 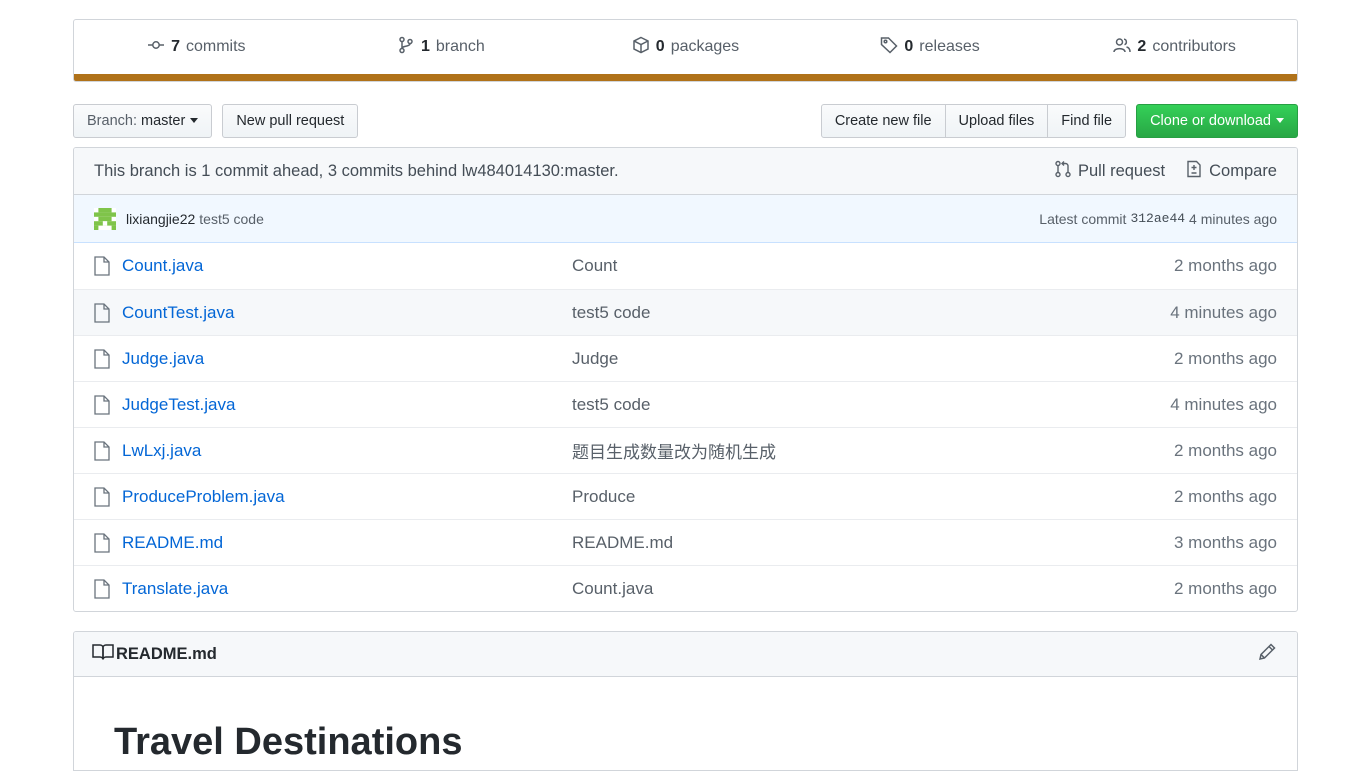 What do you see at coordinates (105, 218) in the screenshot?
I see `avatar` at bounding box center [105, 218].